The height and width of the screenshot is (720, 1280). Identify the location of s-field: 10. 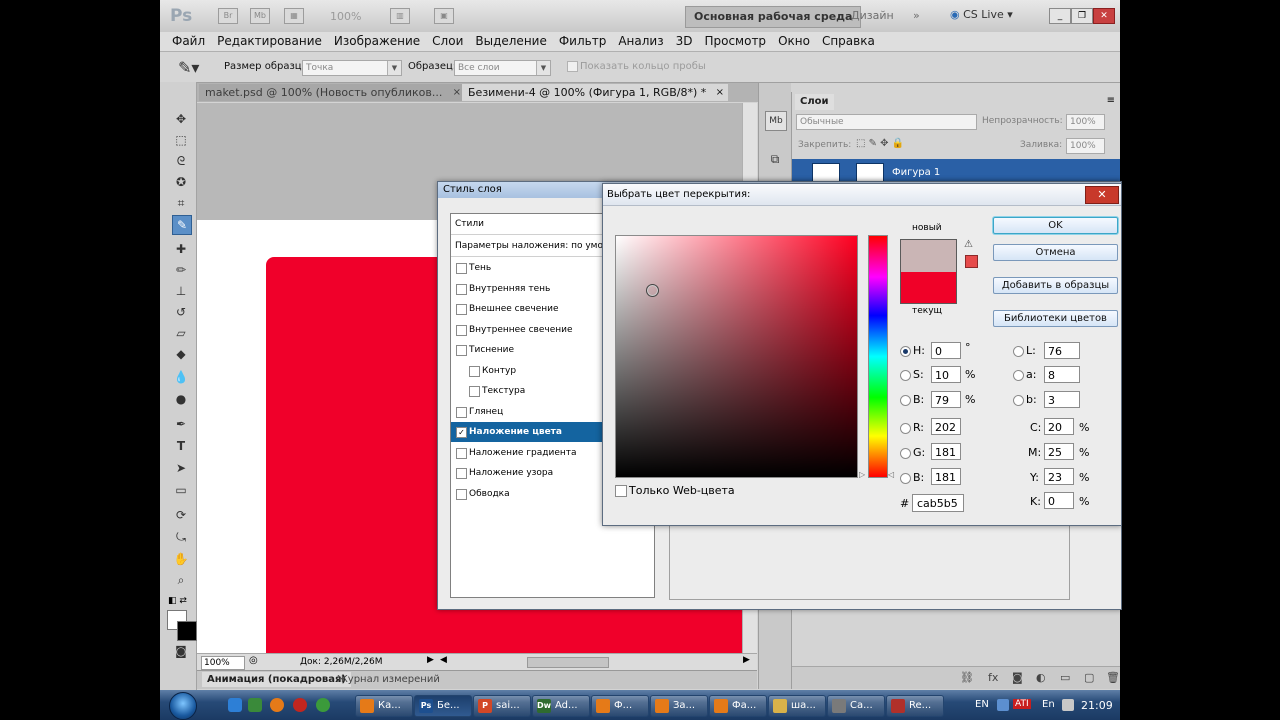
(946, 374).